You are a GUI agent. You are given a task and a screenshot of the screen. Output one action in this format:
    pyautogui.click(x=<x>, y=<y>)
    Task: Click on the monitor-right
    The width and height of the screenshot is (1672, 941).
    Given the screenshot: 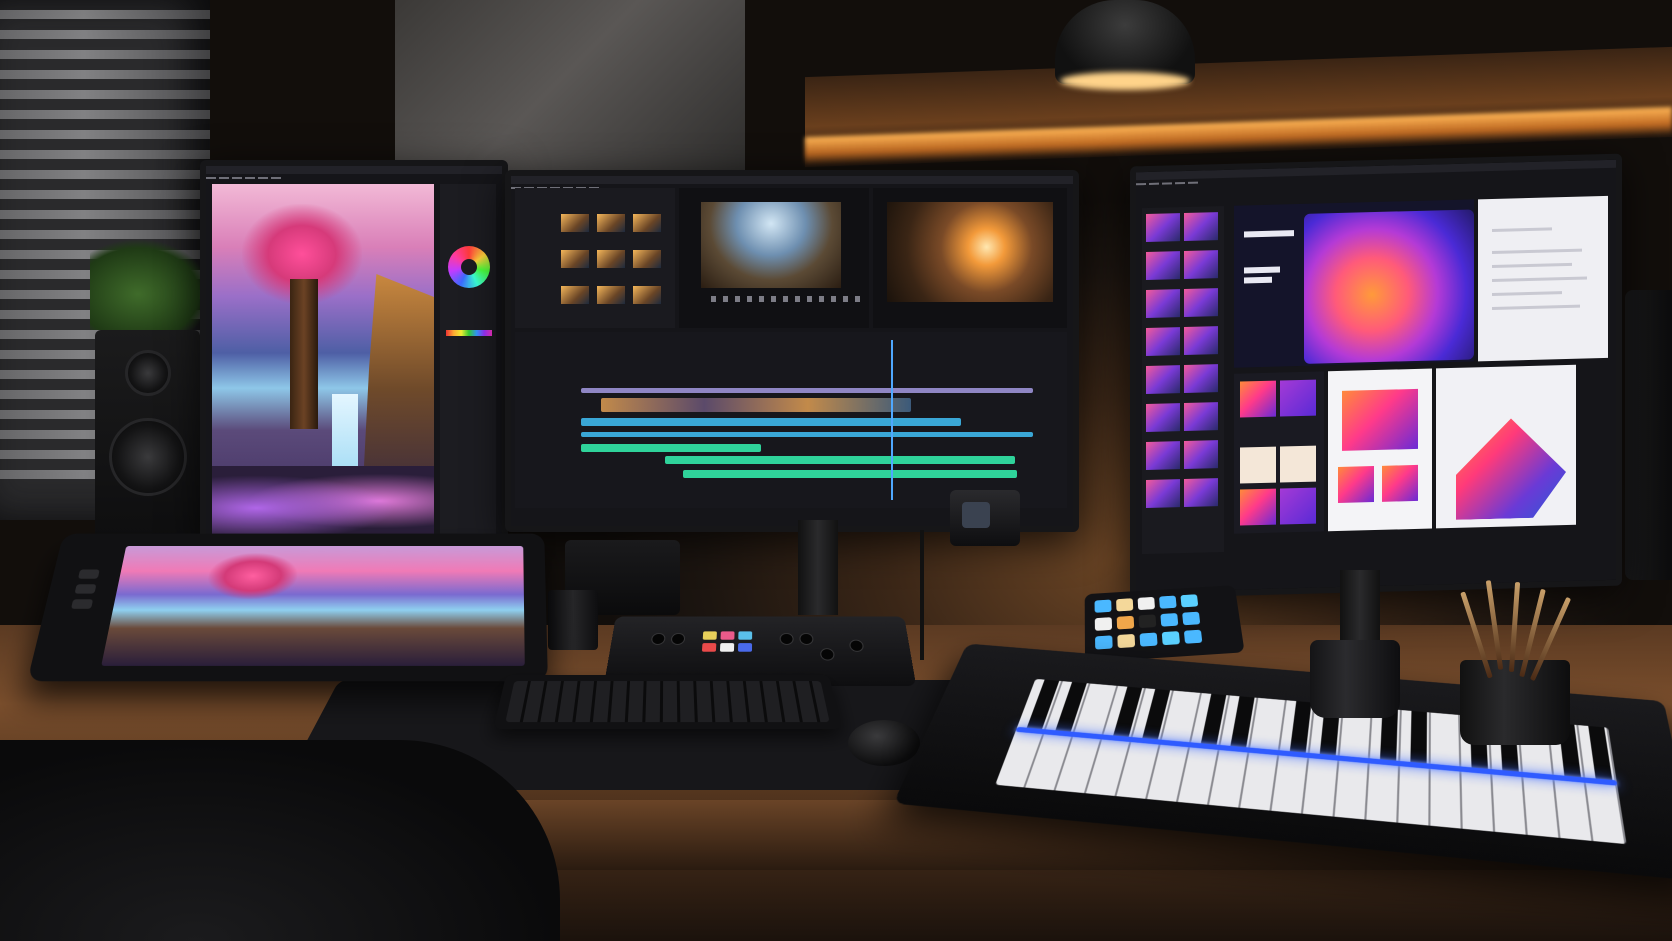 What is the action you would take?
    pyautogui.click(x=1376, y=376)
    